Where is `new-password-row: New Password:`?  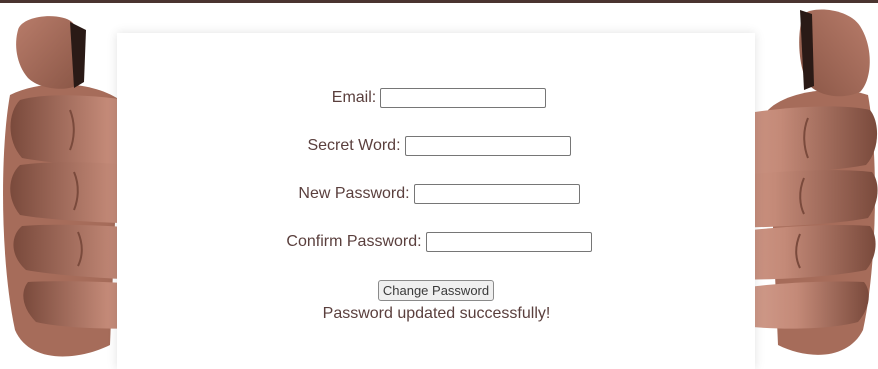 new-password-row: New Password: is located at coordinates (439, 194).